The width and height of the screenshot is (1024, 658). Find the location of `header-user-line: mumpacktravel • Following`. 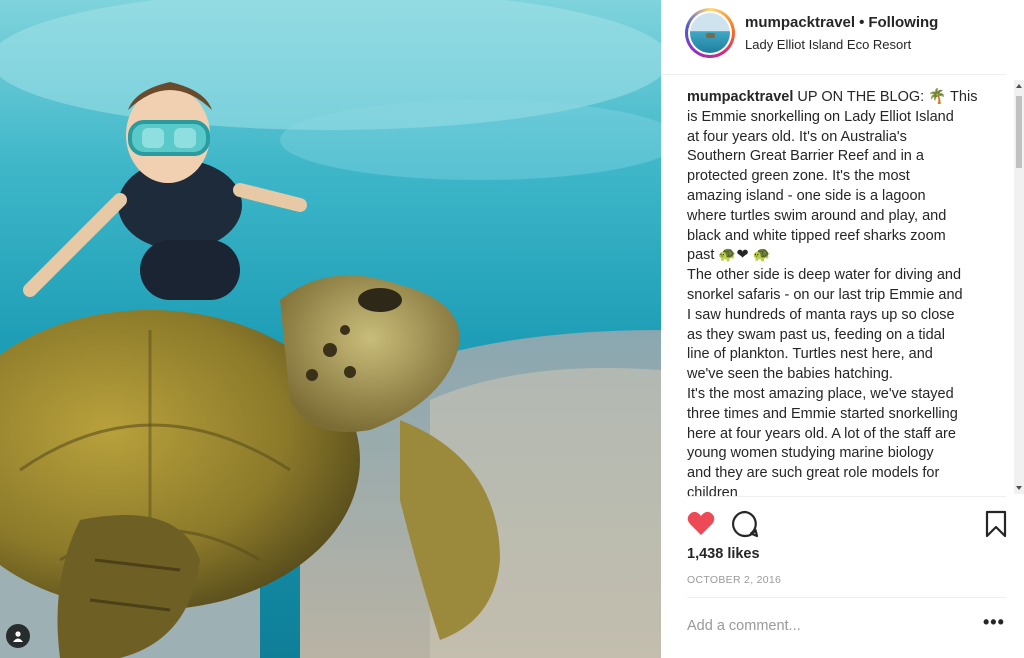

header-user-line: mumpacktravel • Following is located at coordinates (841, 22).